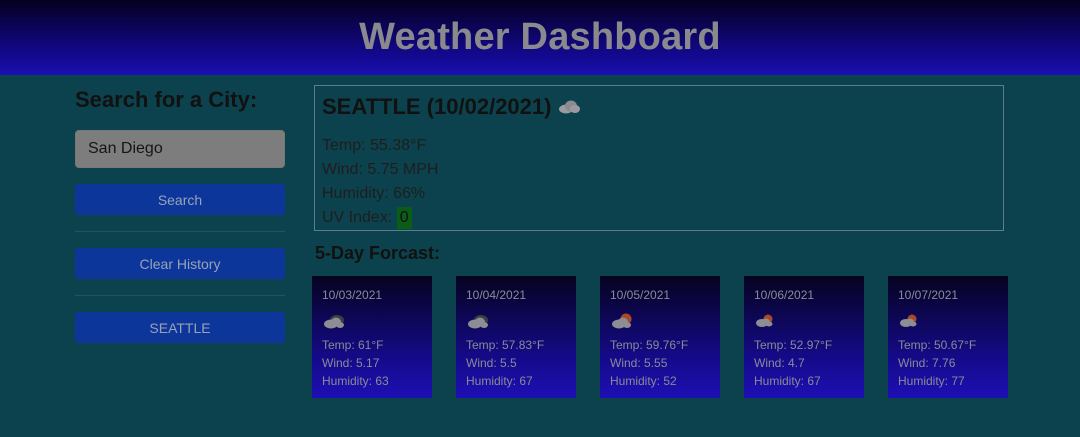 This screenshot has width=1080, height=437. I want to click on page-title: Weather Dashboard, so click(540, 37).